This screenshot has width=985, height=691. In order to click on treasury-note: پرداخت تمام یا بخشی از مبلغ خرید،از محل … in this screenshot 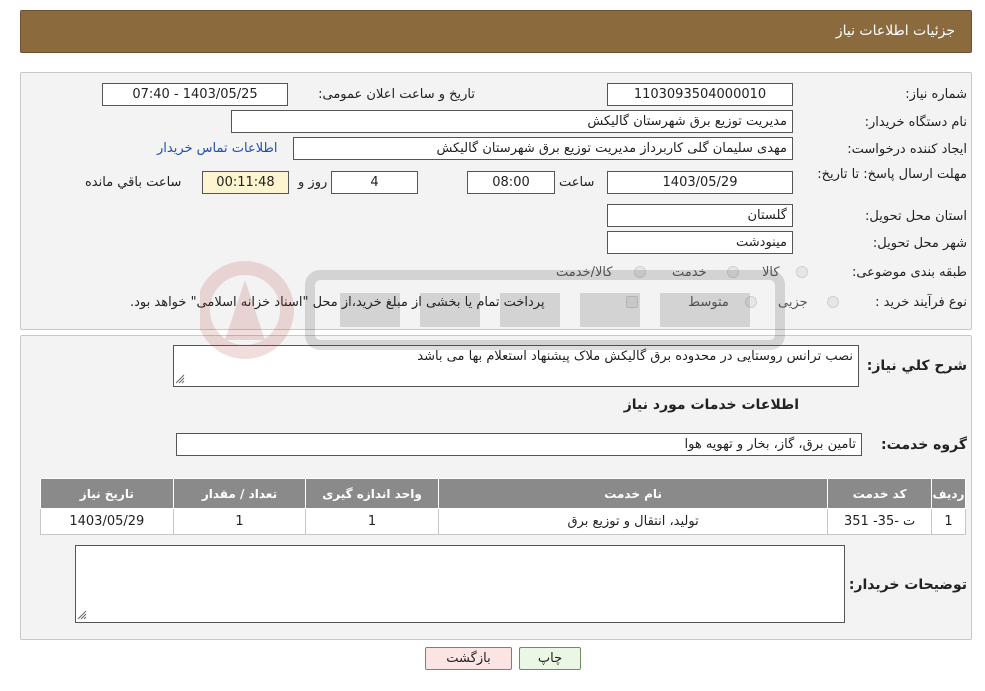, I will do `click(337, 302)`.